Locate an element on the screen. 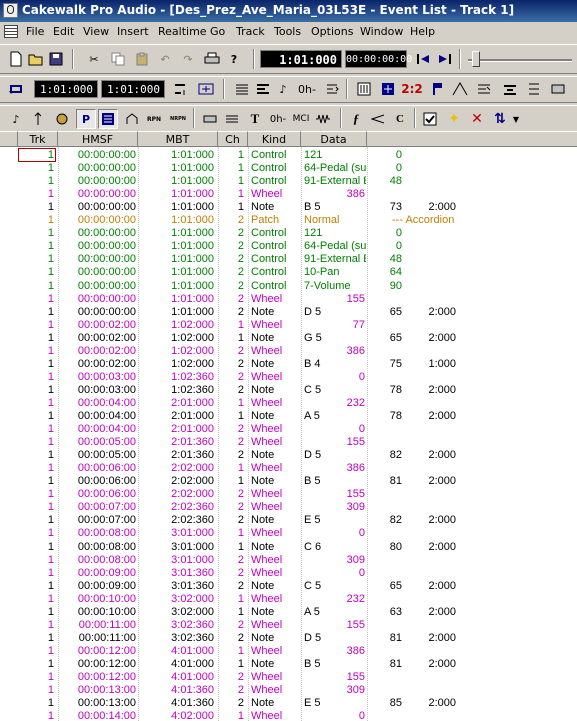 The image size is (577, 721). sort-events-icon: ⇅ is located at coordinates (500, 119).